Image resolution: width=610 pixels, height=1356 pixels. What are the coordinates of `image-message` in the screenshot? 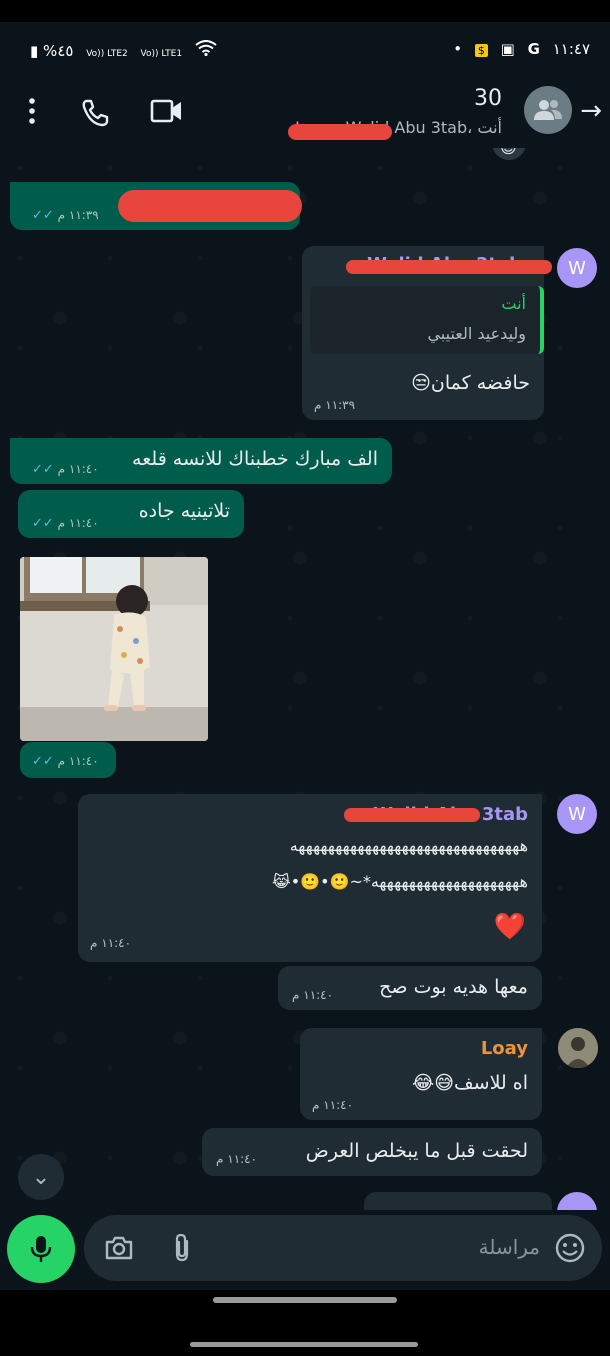 It's located at (114, 649).